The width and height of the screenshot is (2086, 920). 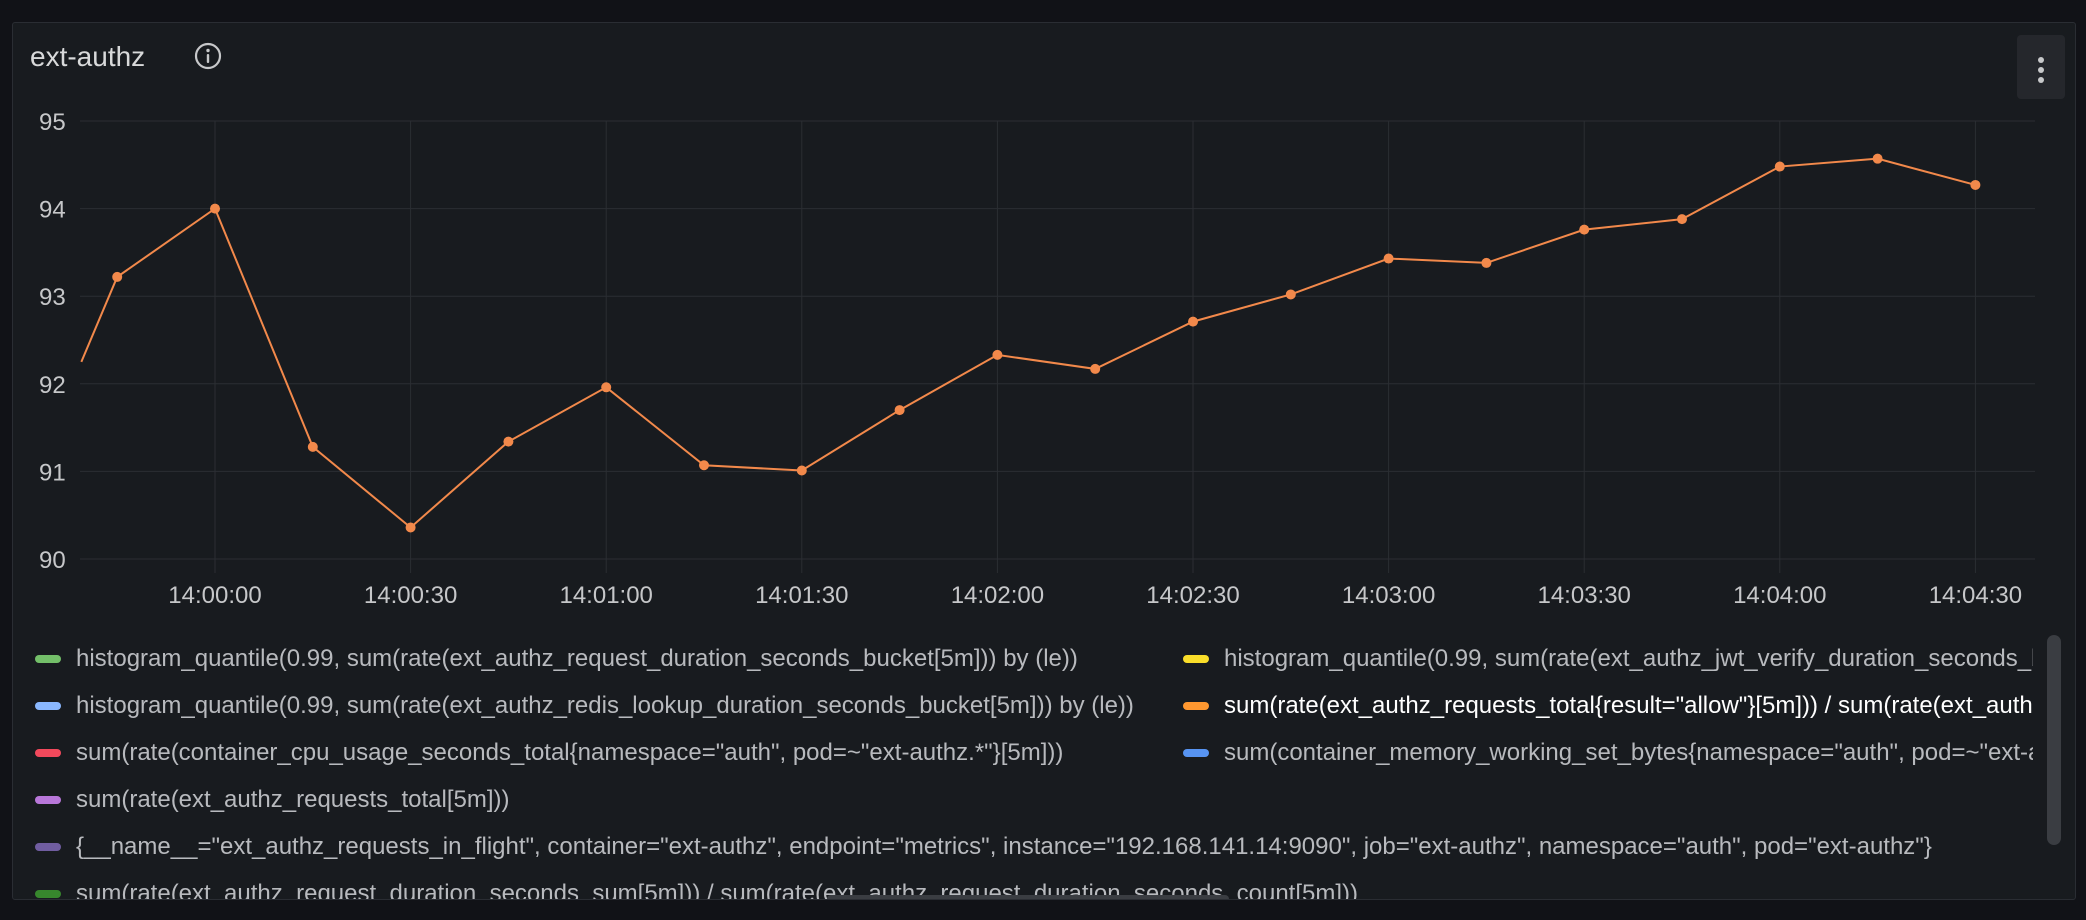 What do you see at coordinates (52, 472) in the screenshot?
I see `y-tick-label: 91` at bounding box center [52, 472].